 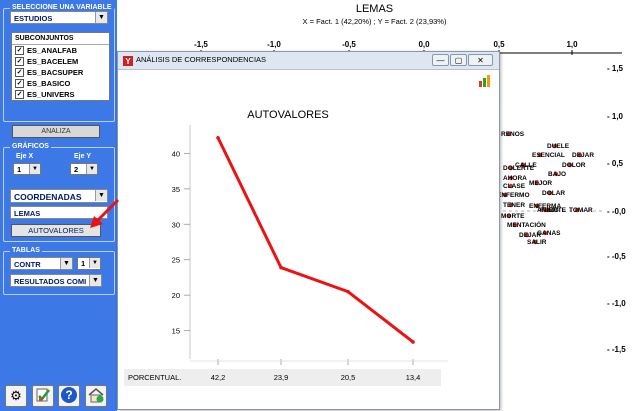 What do you see at coordinates (499, 44) in the screenshot?
I see `x-tick-label: 0,5` at bounding box center [499, 44].